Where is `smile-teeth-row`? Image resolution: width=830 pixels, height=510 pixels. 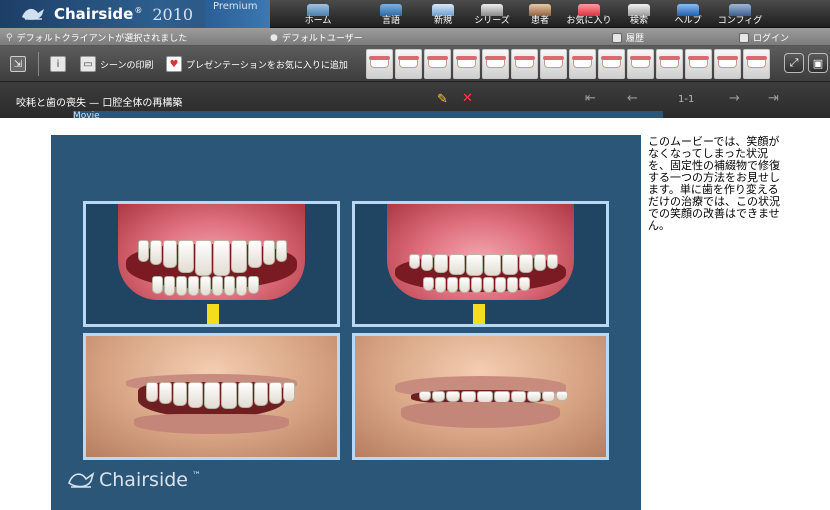
smile-teeth-row is located at coordinates (220, 395).